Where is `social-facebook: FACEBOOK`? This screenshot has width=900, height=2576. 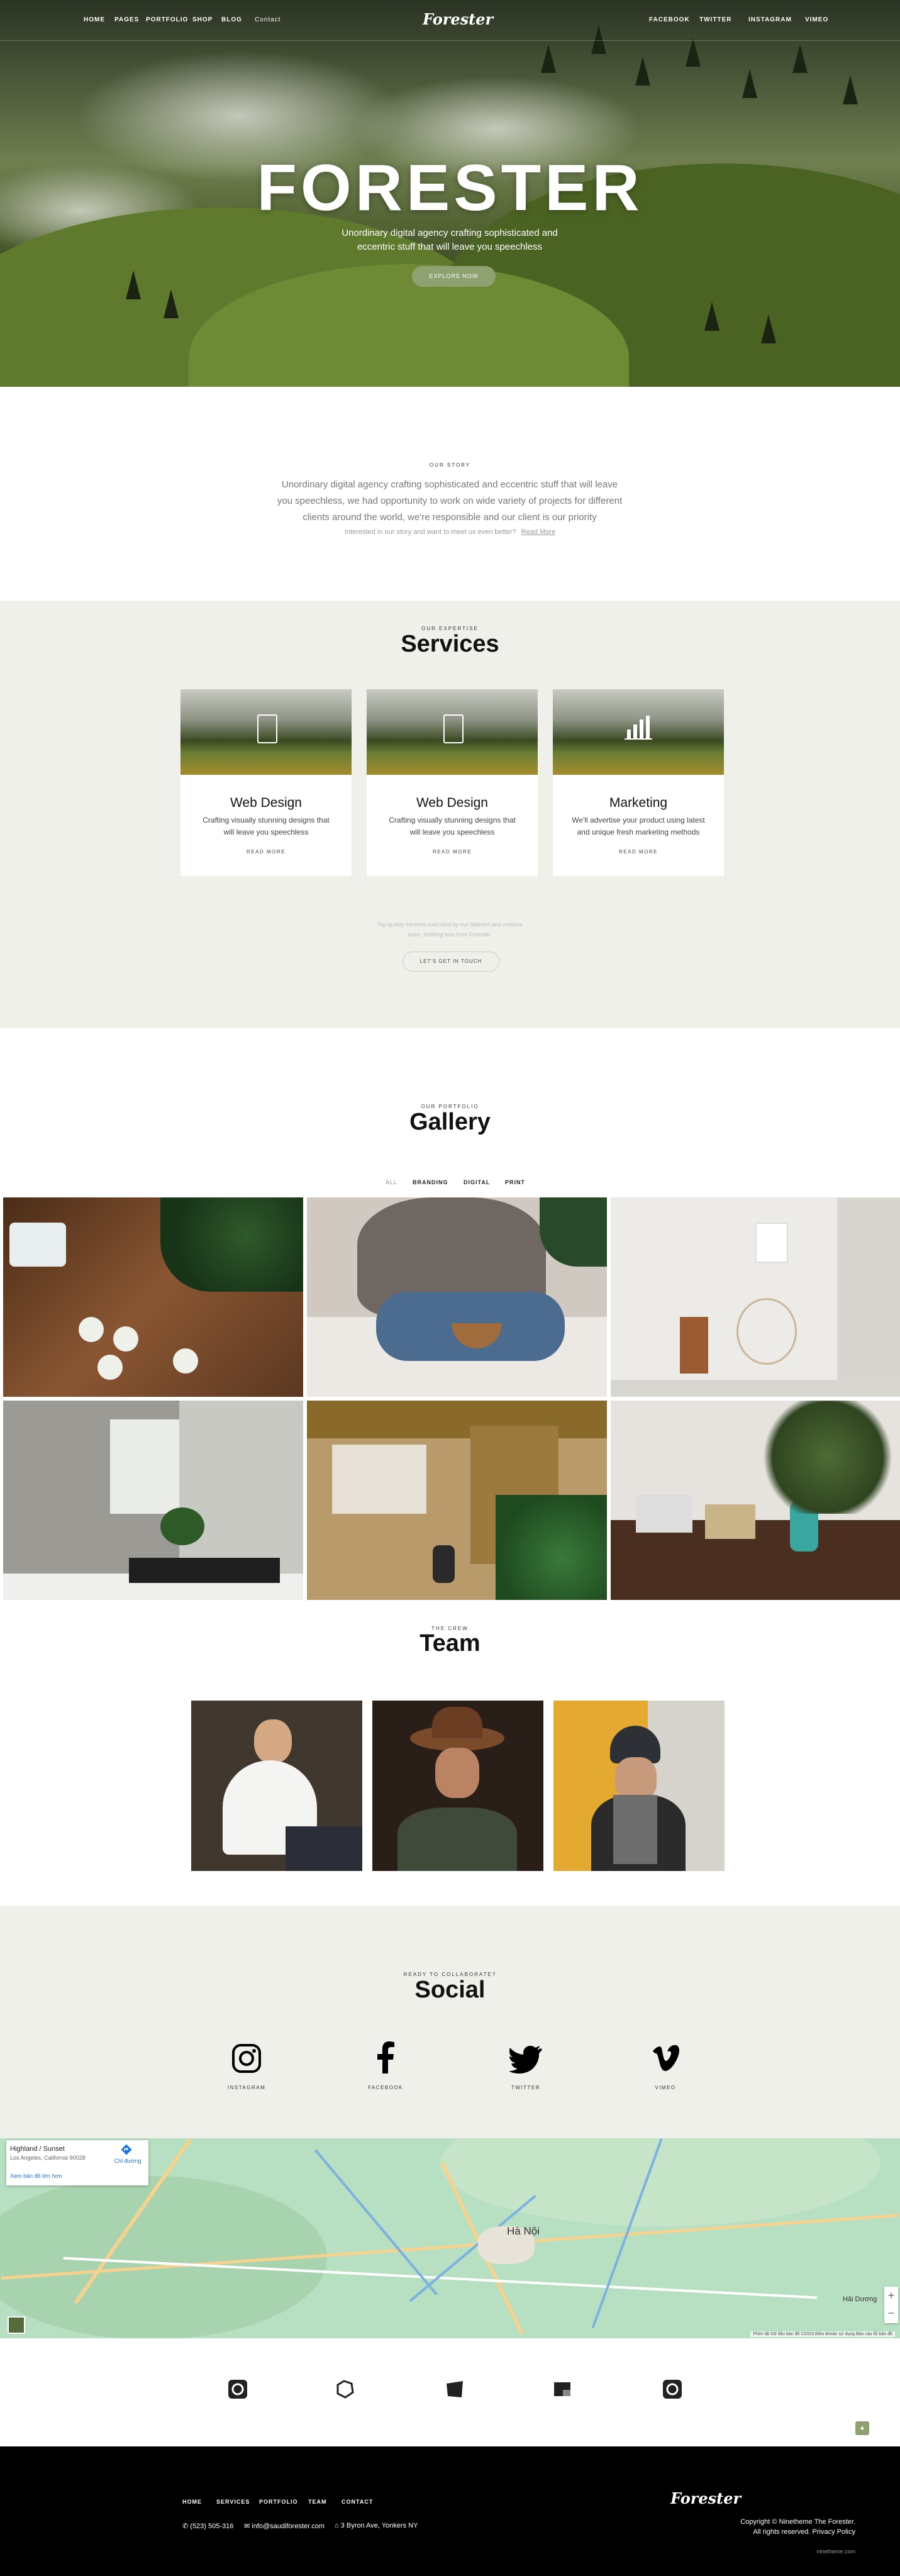
social-facebook: FACEBOOK is located at coordinates (385, 2065).